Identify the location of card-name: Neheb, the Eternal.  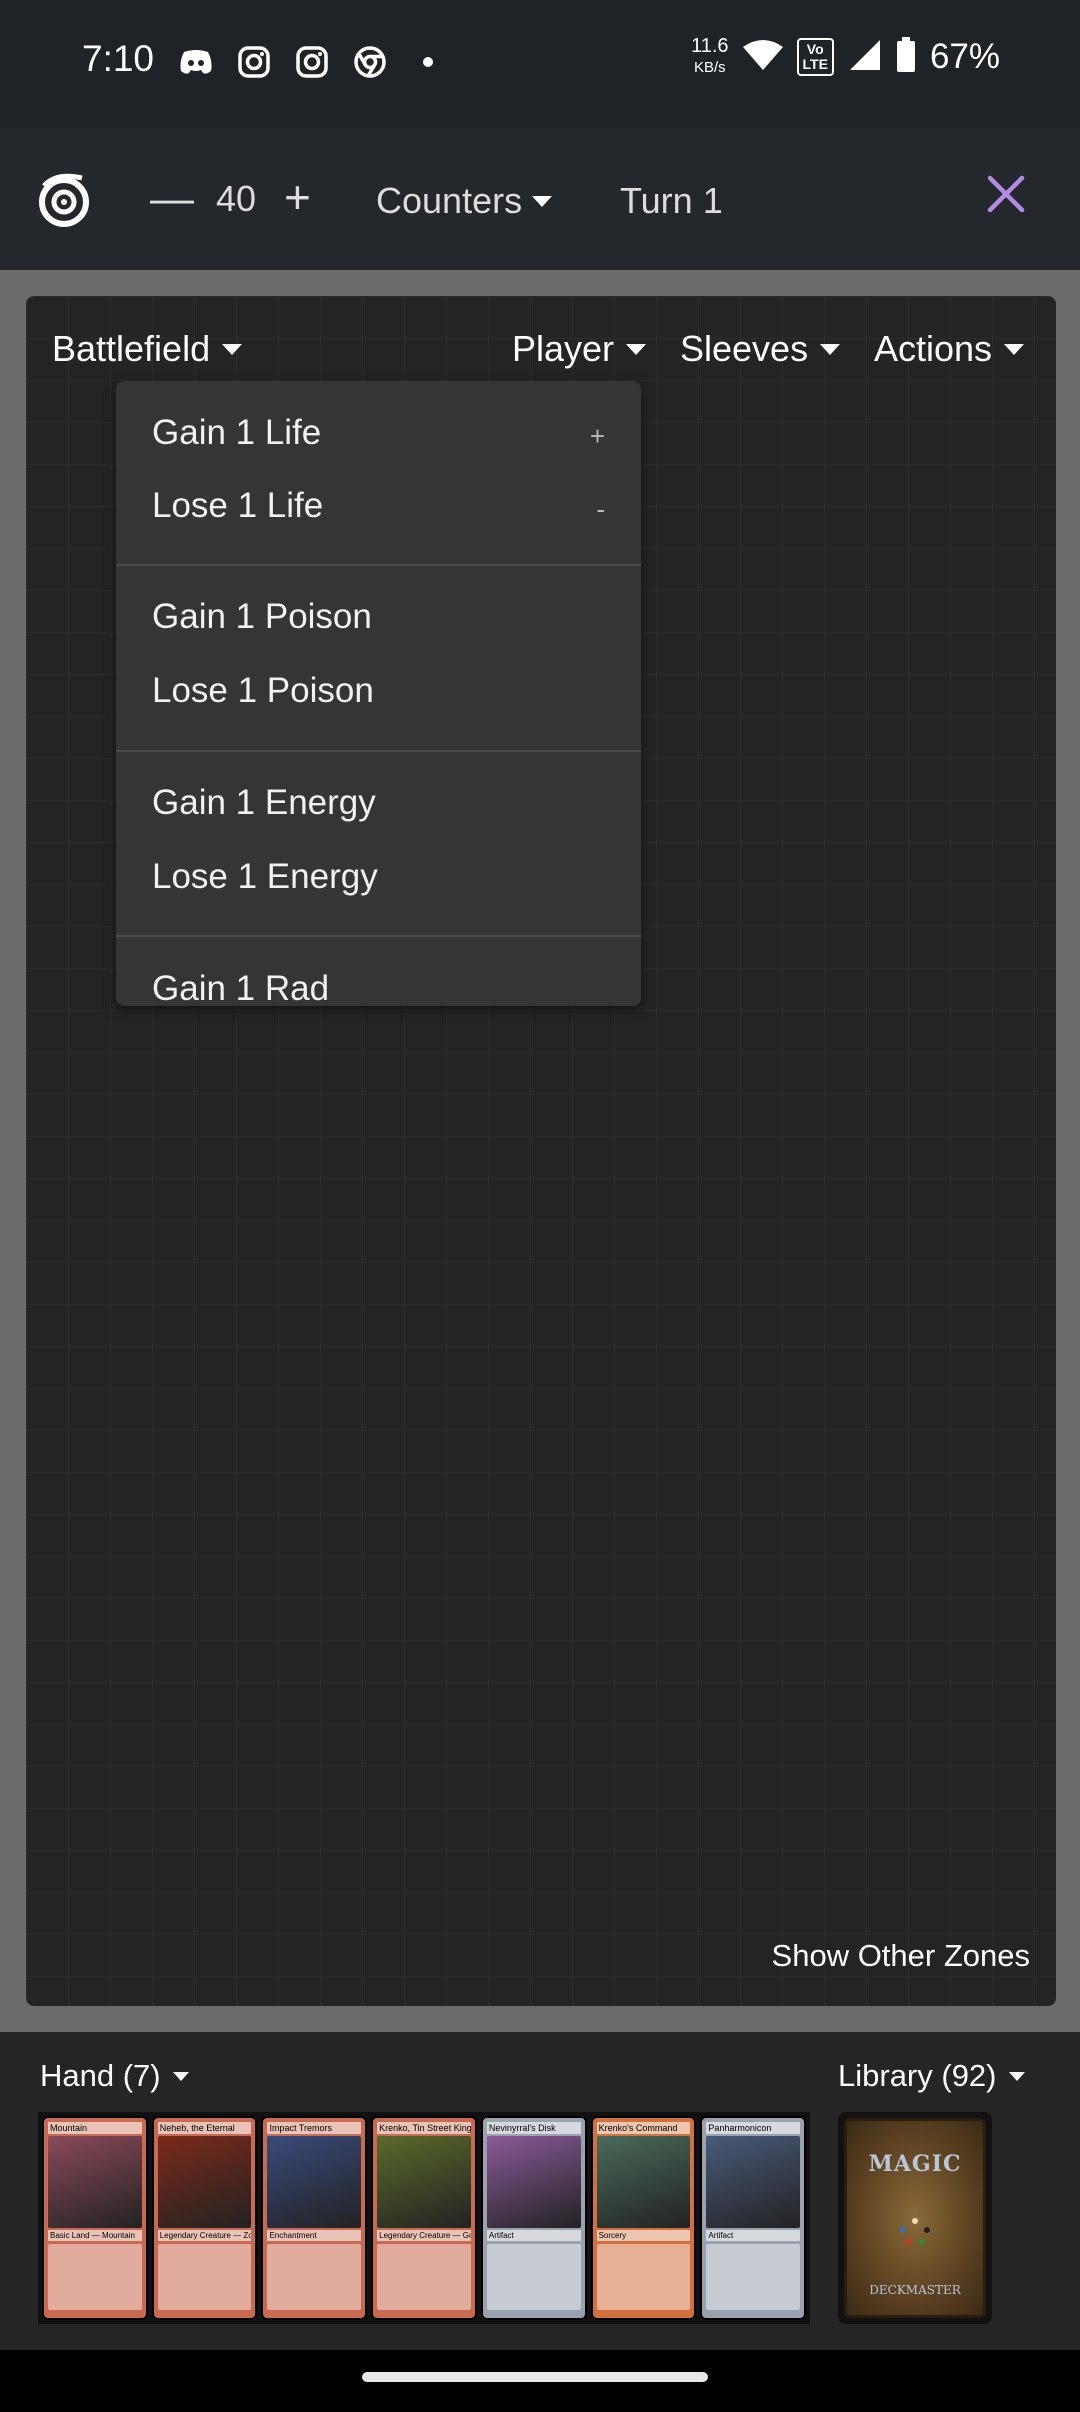
(204, 2128).